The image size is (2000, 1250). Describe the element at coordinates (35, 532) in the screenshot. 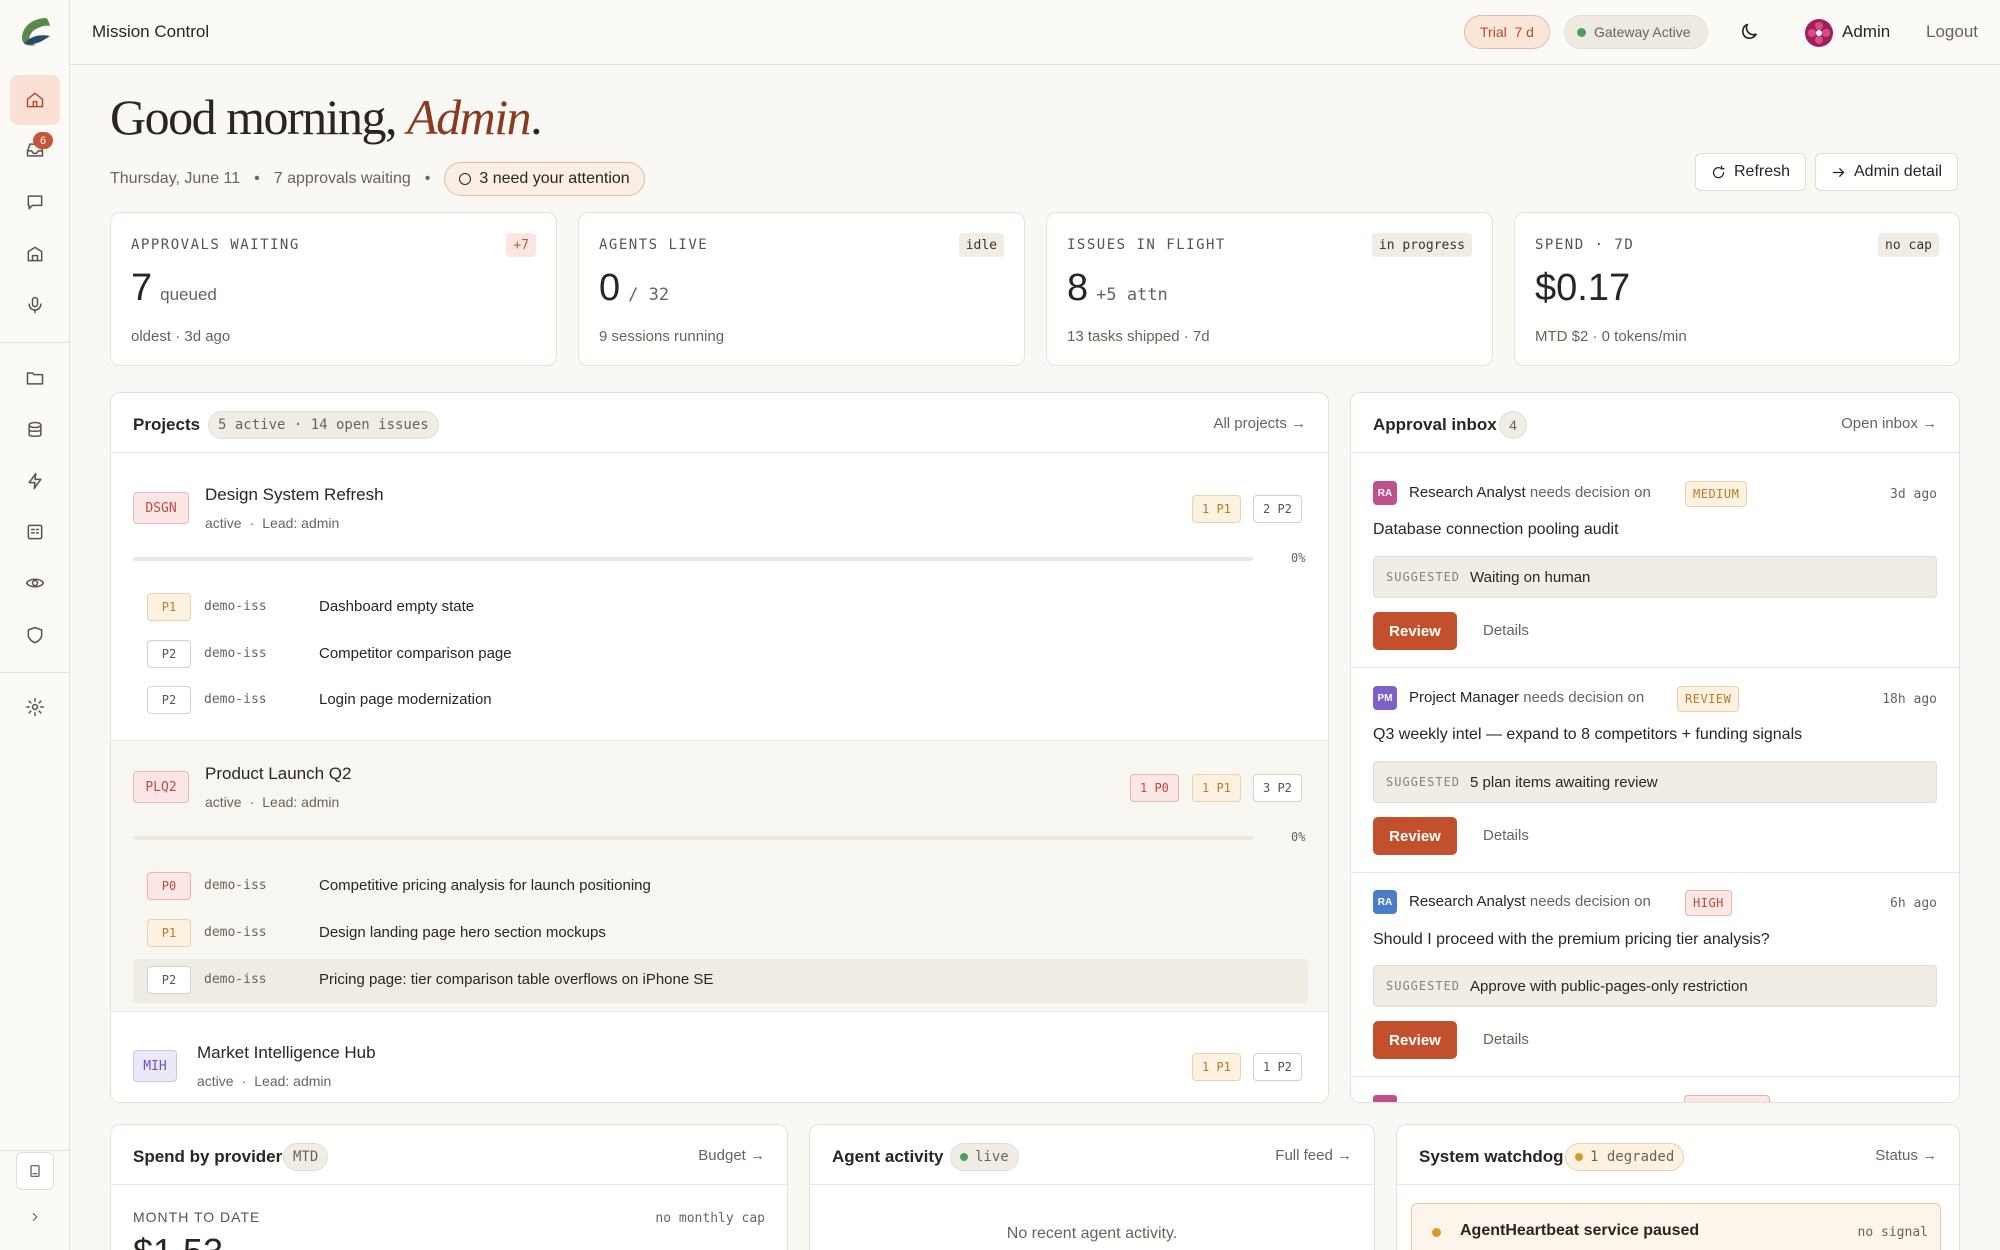

I see `nav-boards` at that location.